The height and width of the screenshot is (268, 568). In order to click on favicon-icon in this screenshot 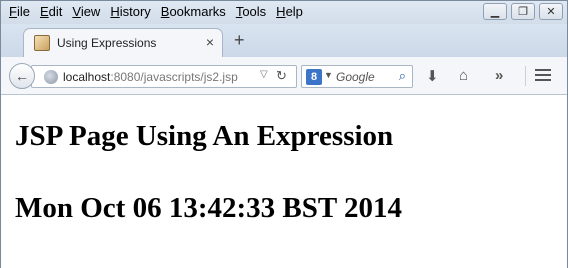, I will do `click(42, 43)`.